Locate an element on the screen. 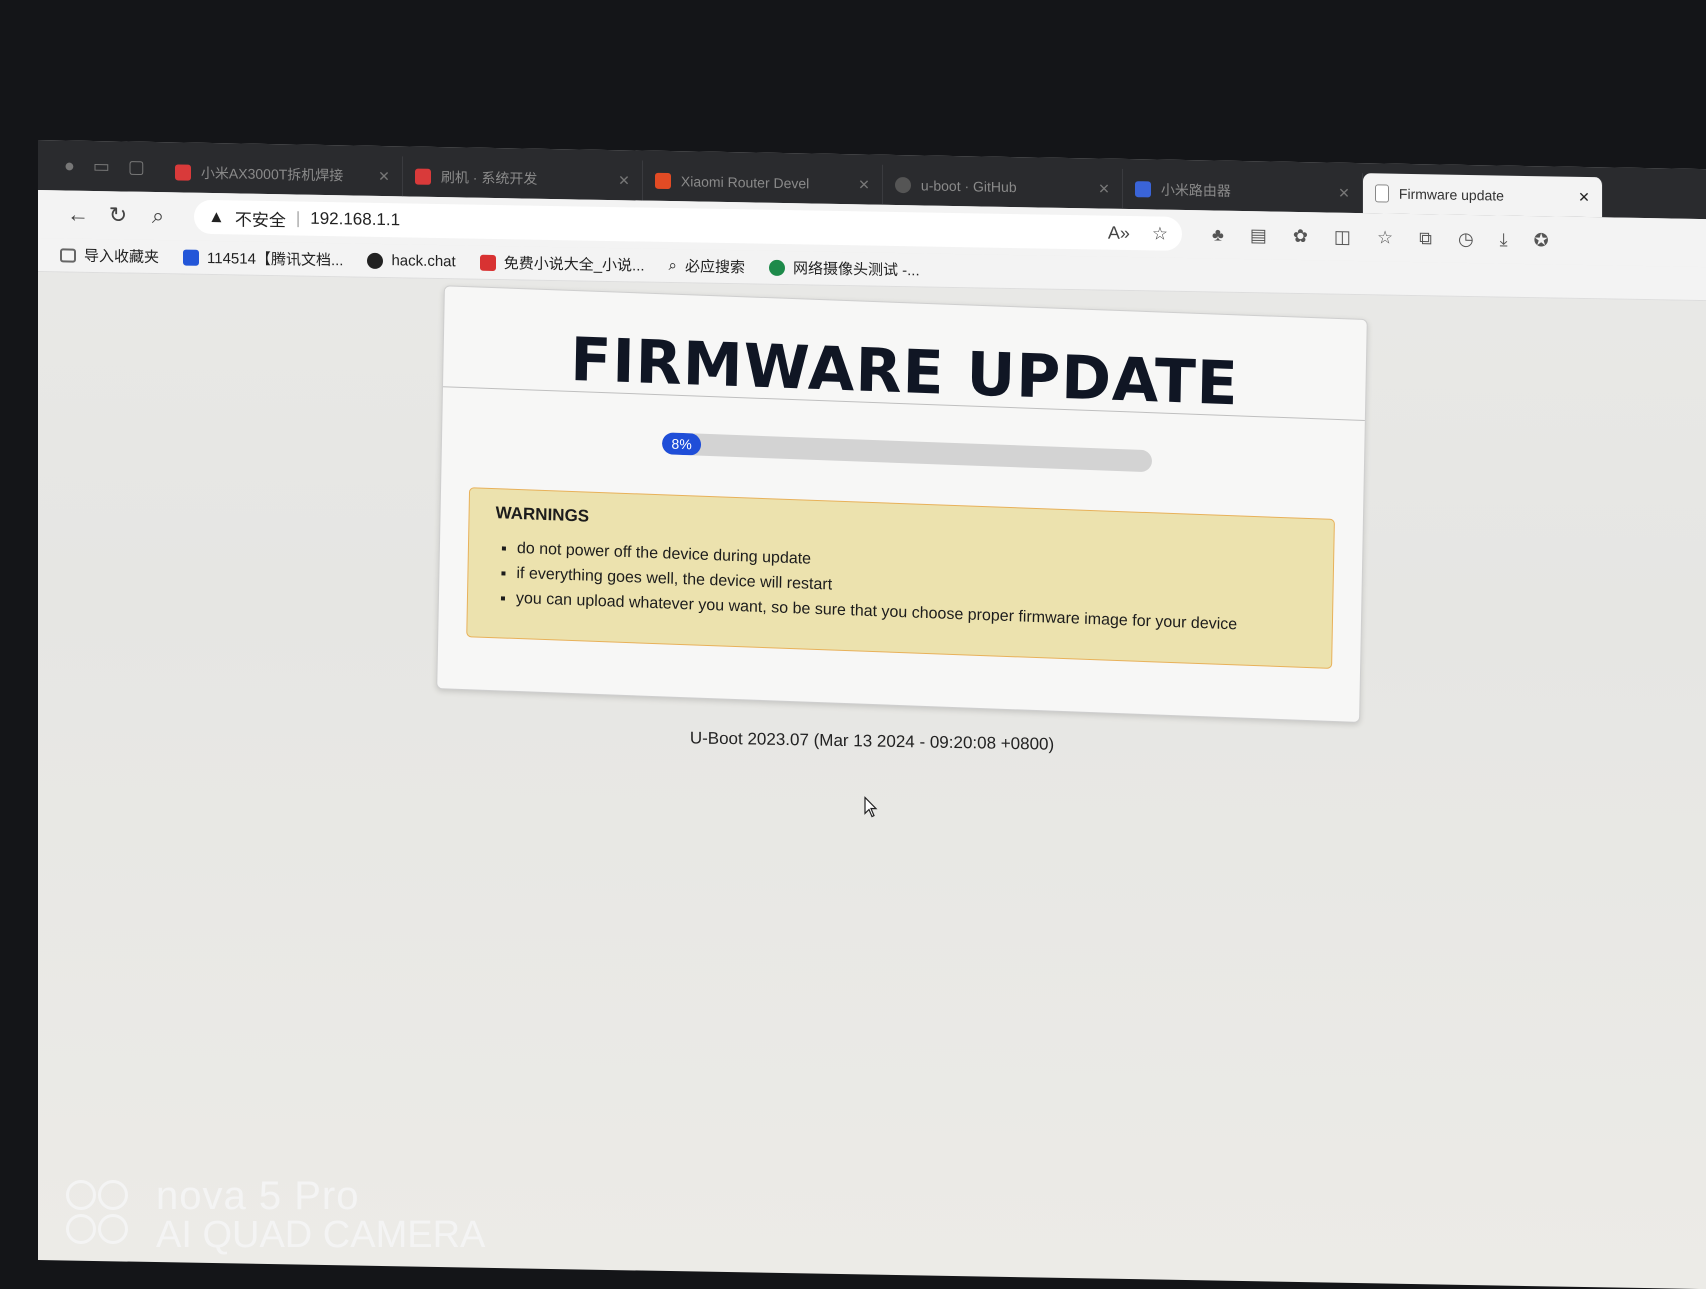 This screenshot has height=1289, width=1706. tab-label: 小米路由器 is located at coordinates (1195, 190).